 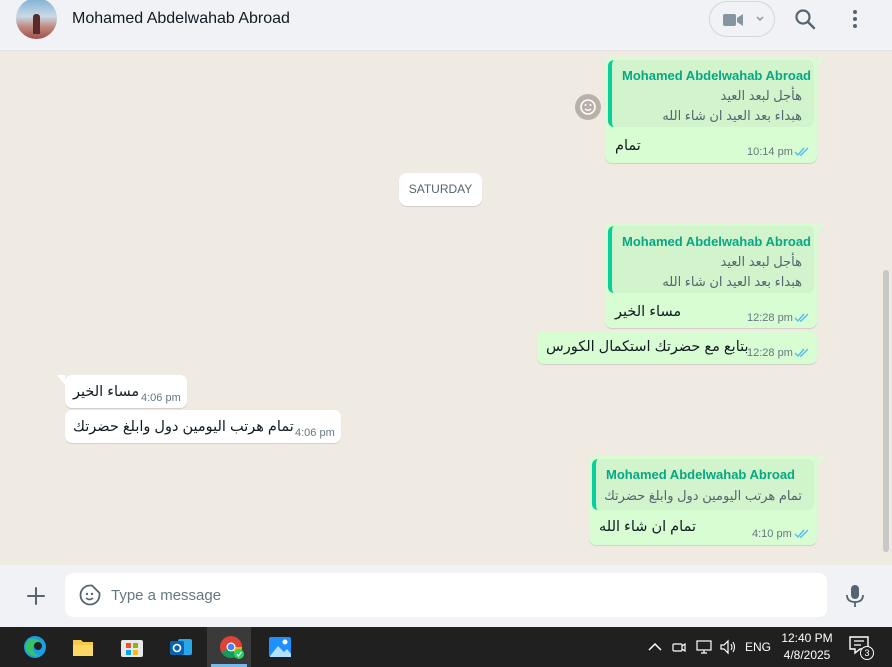 What do you see at coordinates (647, 347) in the screenshot?
I see `message-text: بتابع مع حضرتك استكمال الكورس` at bounding box center [647, 347].